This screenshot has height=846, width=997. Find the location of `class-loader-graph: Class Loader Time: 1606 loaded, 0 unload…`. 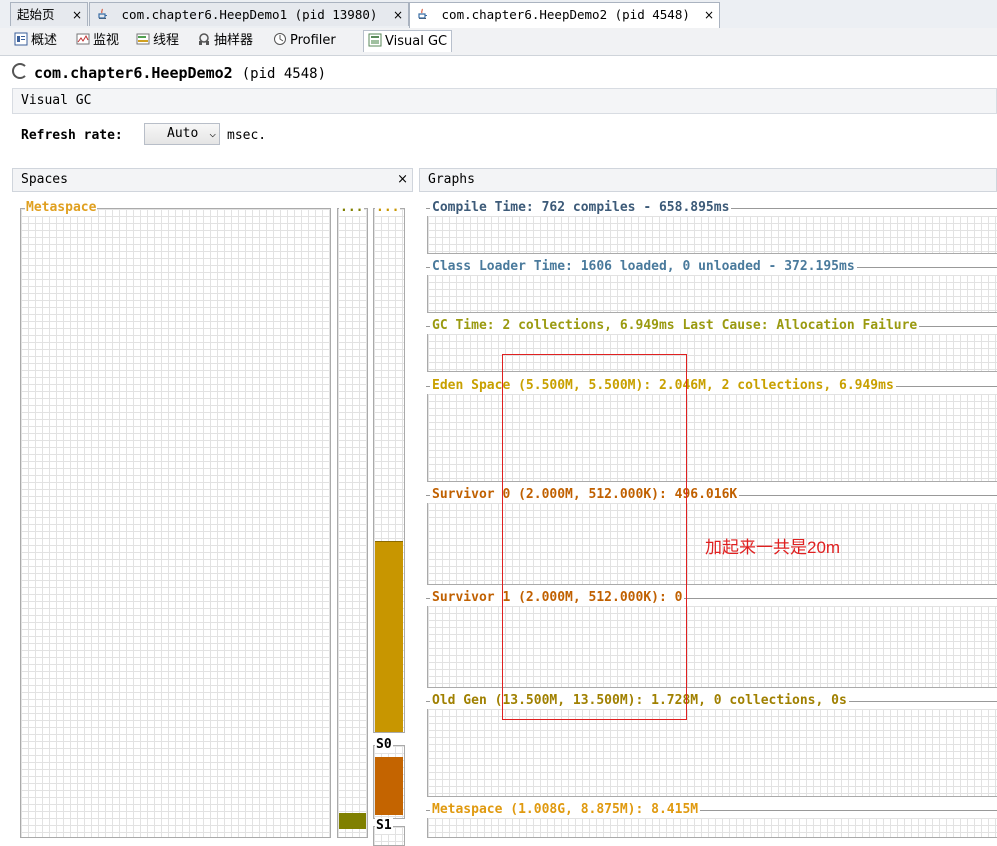

class-loader-graph: Class Loader Time: 1606 loaded, 0 unload… is located at coordinates (711, 287).